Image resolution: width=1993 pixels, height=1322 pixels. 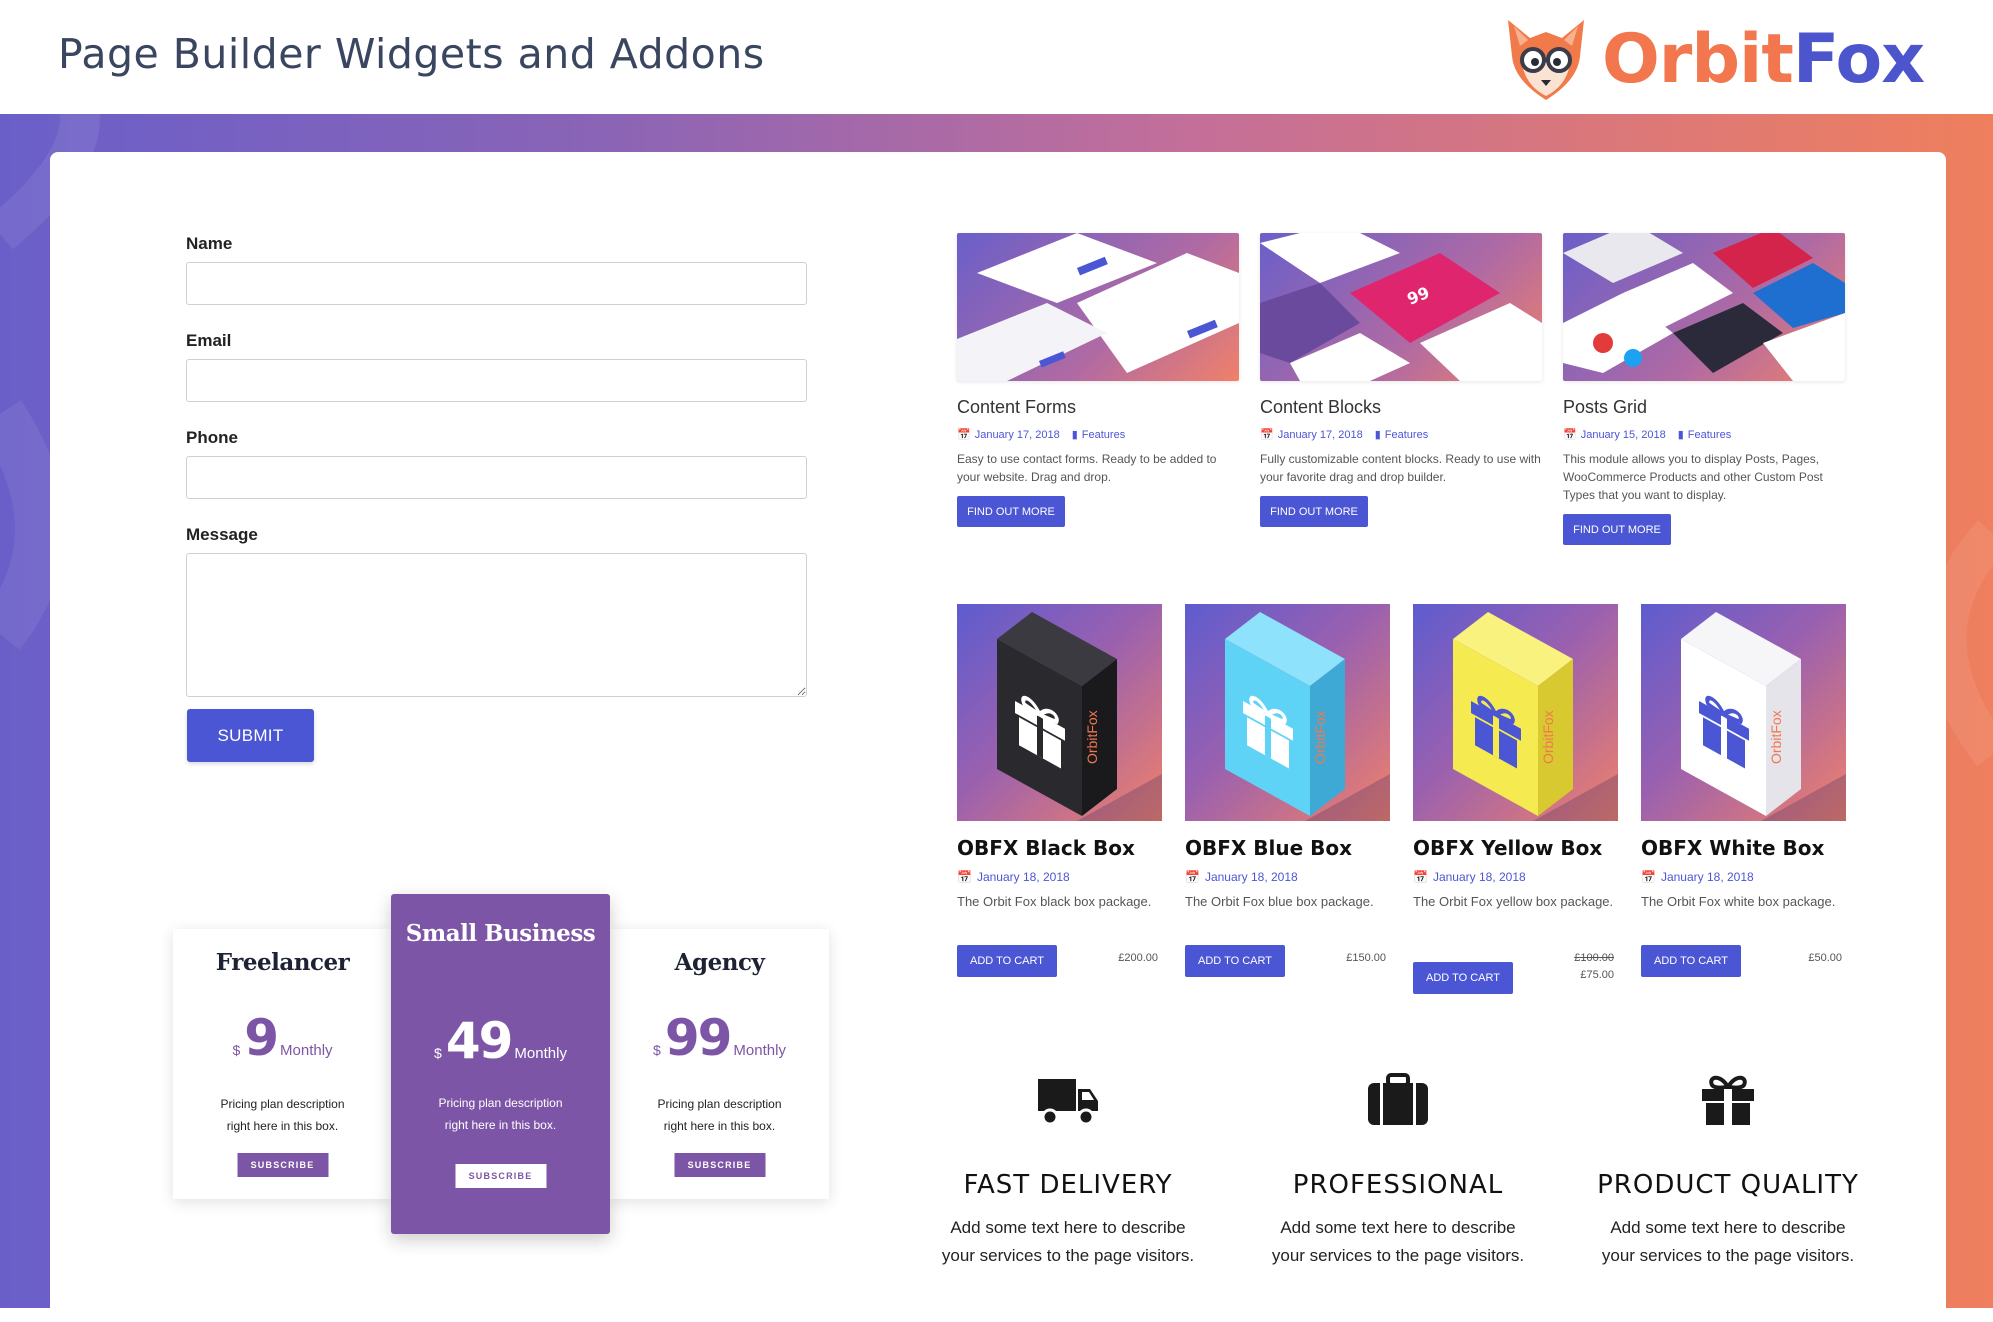 I want to click on product-description: The Orbit Fox blue box package., so click(x=1279, y=901).